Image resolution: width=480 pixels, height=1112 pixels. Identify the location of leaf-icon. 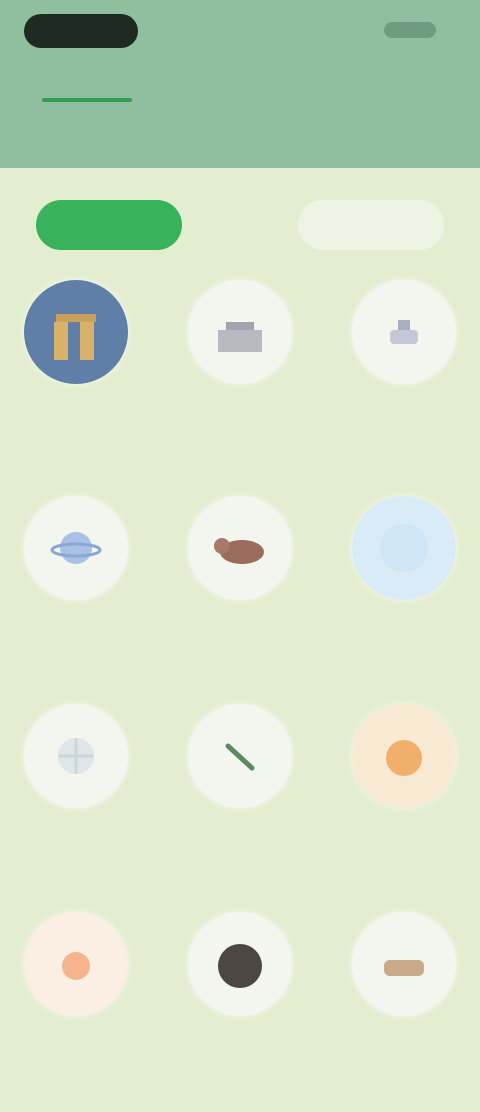
(240, 756).